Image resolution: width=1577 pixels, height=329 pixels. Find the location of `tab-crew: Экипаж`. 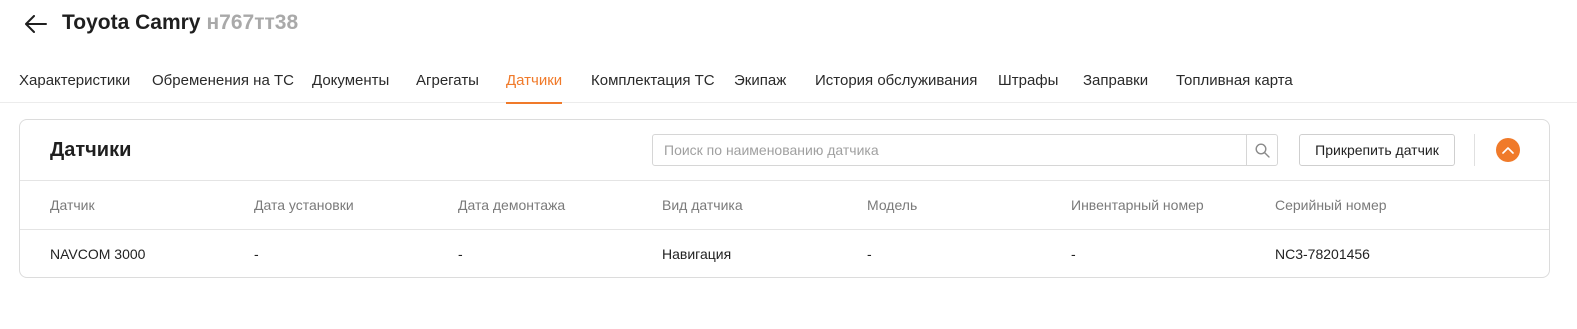

tab-crew: Экипаж is located at coordinates (760, 81).